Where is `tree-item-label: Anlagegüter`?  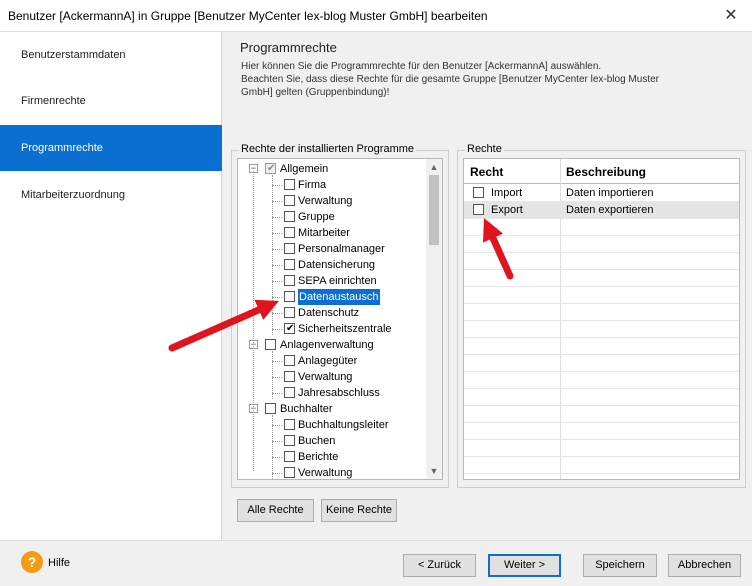 tree-item-label: Anlagegüter is located at coordinates (328, 361).